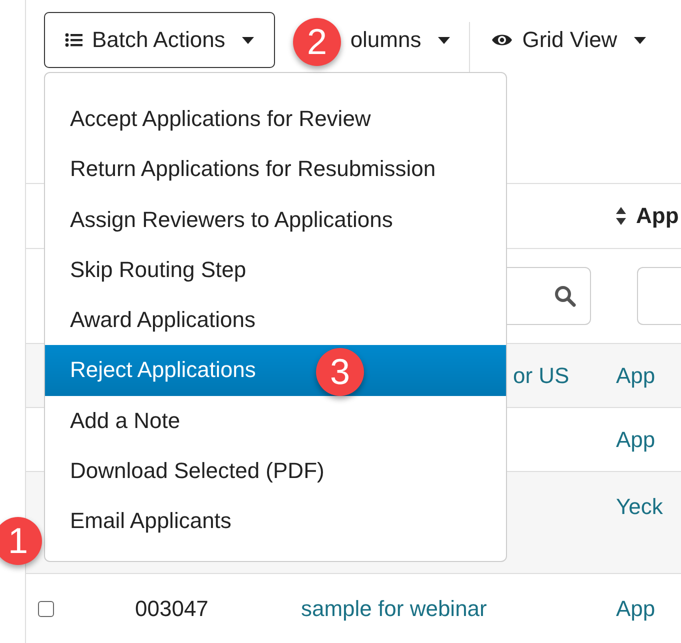 The height and width of the screenshot is (643, 681). I want to click on menu-item: Skip Routing Step, so click(275, 270).